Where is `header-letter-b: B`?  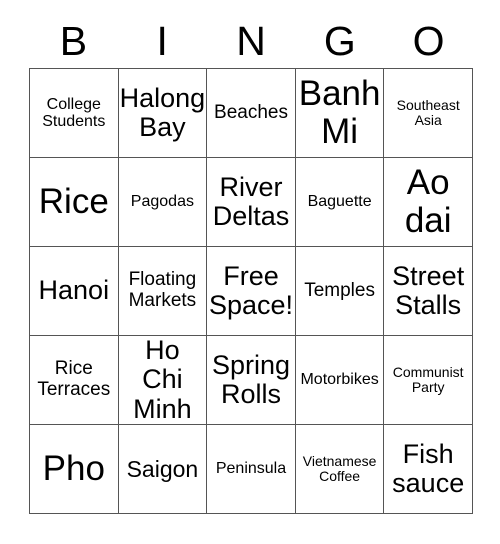 header-letter-b: B is located at coordinates (73, 40).